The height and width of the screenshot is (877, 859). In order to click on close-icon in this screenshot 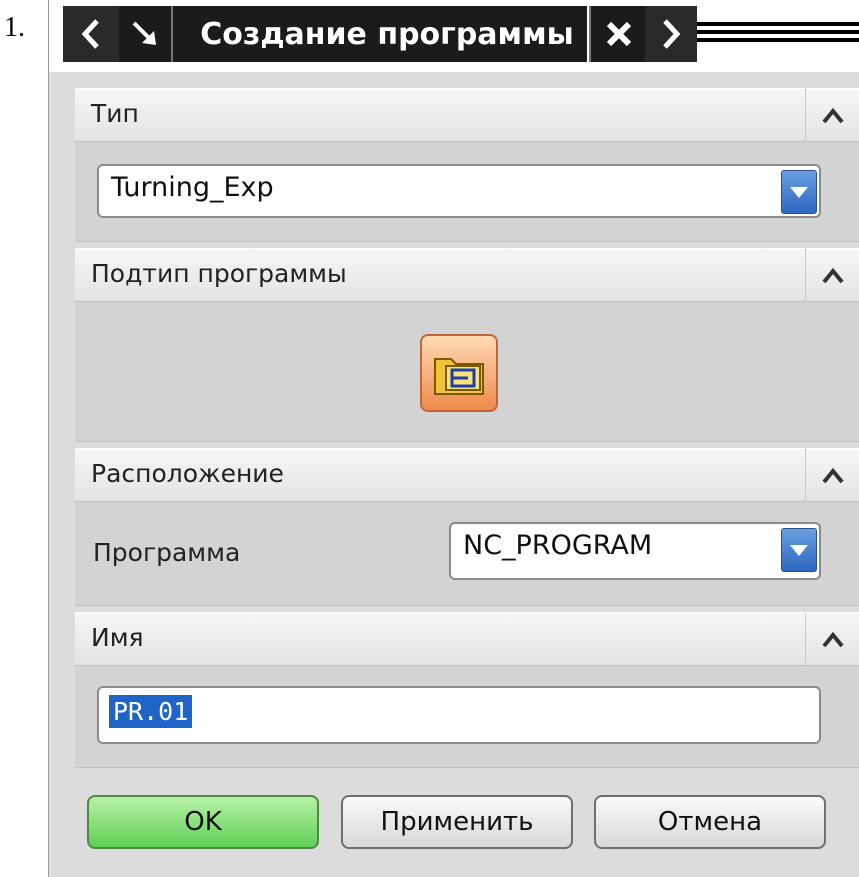, I will do `click(619, 34)`.